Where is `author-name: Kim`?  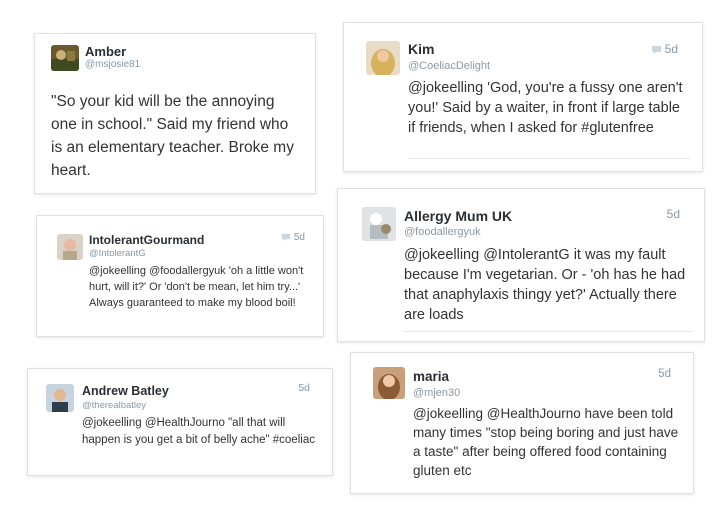
author-name: Kim is located at coordinates (421, 49).